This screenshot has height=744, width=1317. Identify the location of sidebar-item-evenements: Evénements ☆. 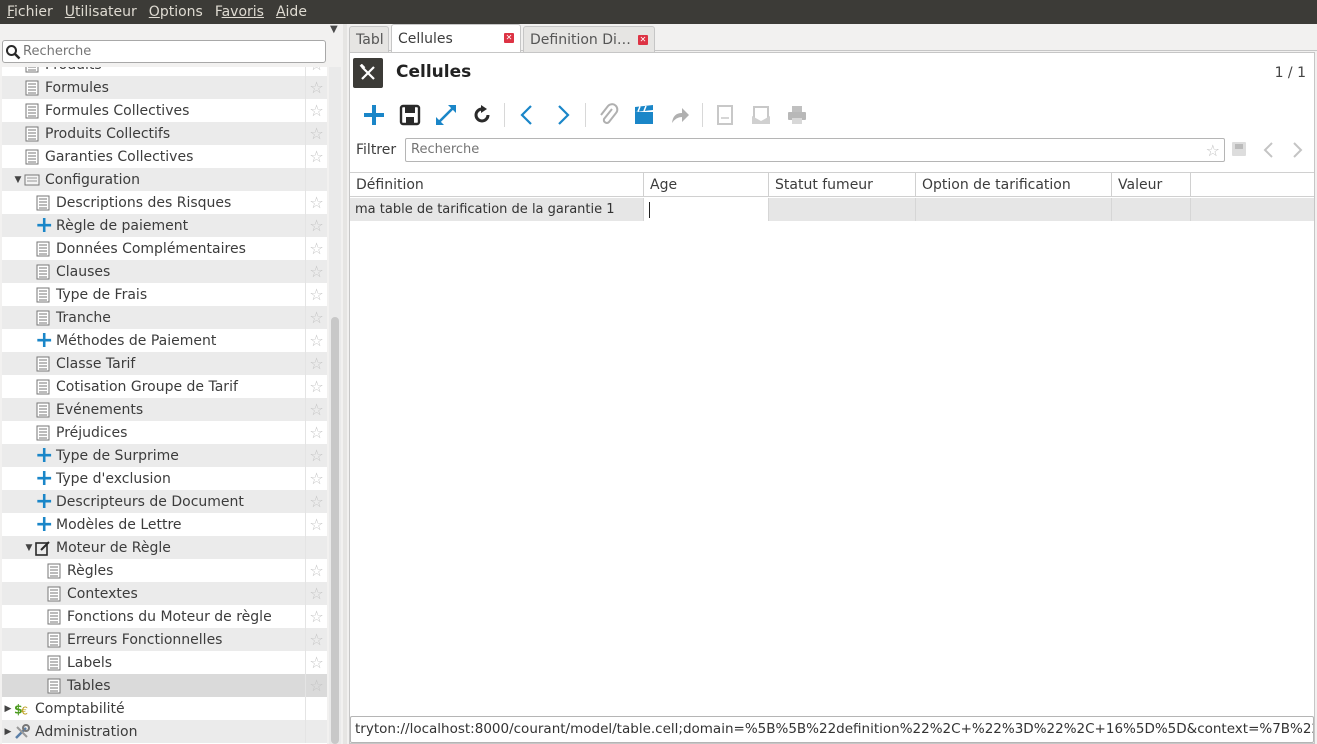
(164, 409).